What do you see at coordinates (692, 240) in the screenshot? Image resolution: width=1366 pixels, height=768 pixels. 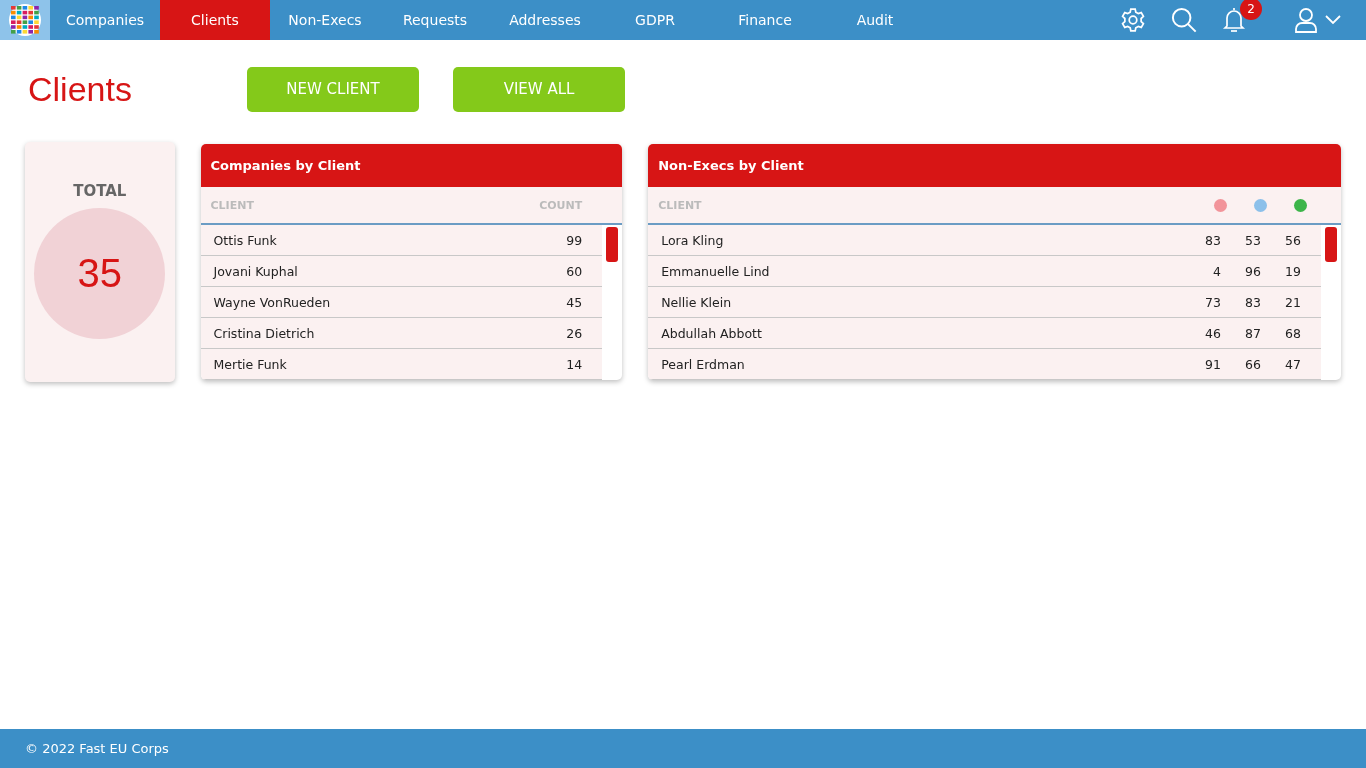 I see `client-name: Lora Kling` at bounding box center [692, 240].